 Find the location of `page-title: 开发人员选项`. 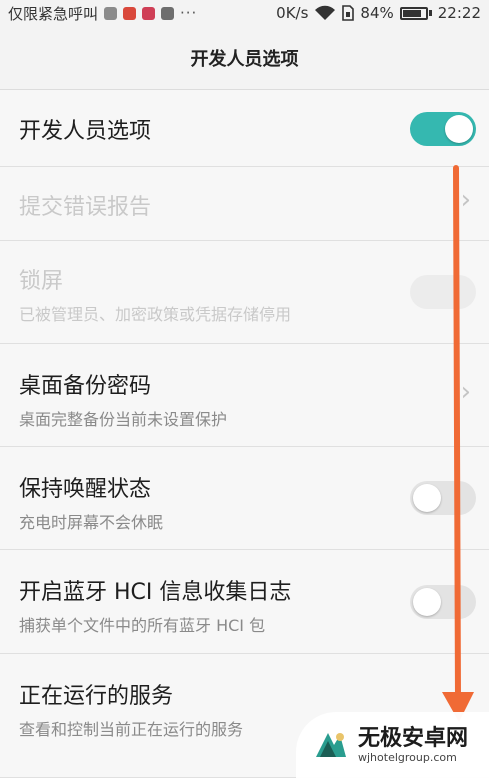

page-title: 开发人员选项 is located at coordinates (244, 59).